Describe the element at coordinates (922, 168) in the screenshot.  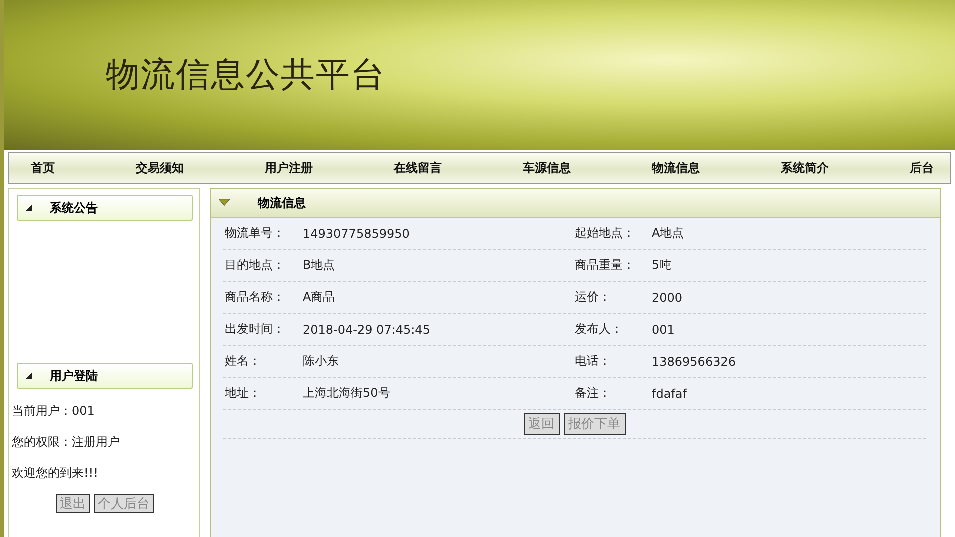
I see `nav-link: 后台` at that location.